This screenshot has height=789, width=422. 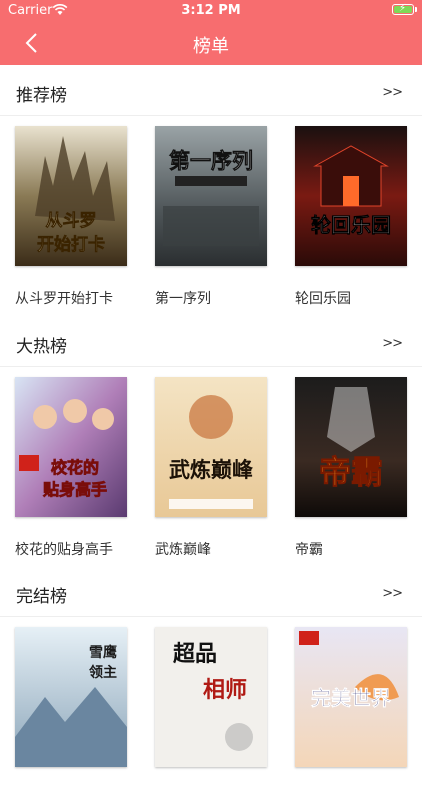 I want to click on book-card: 雪鹰 领主, so click(x=71, y=708).